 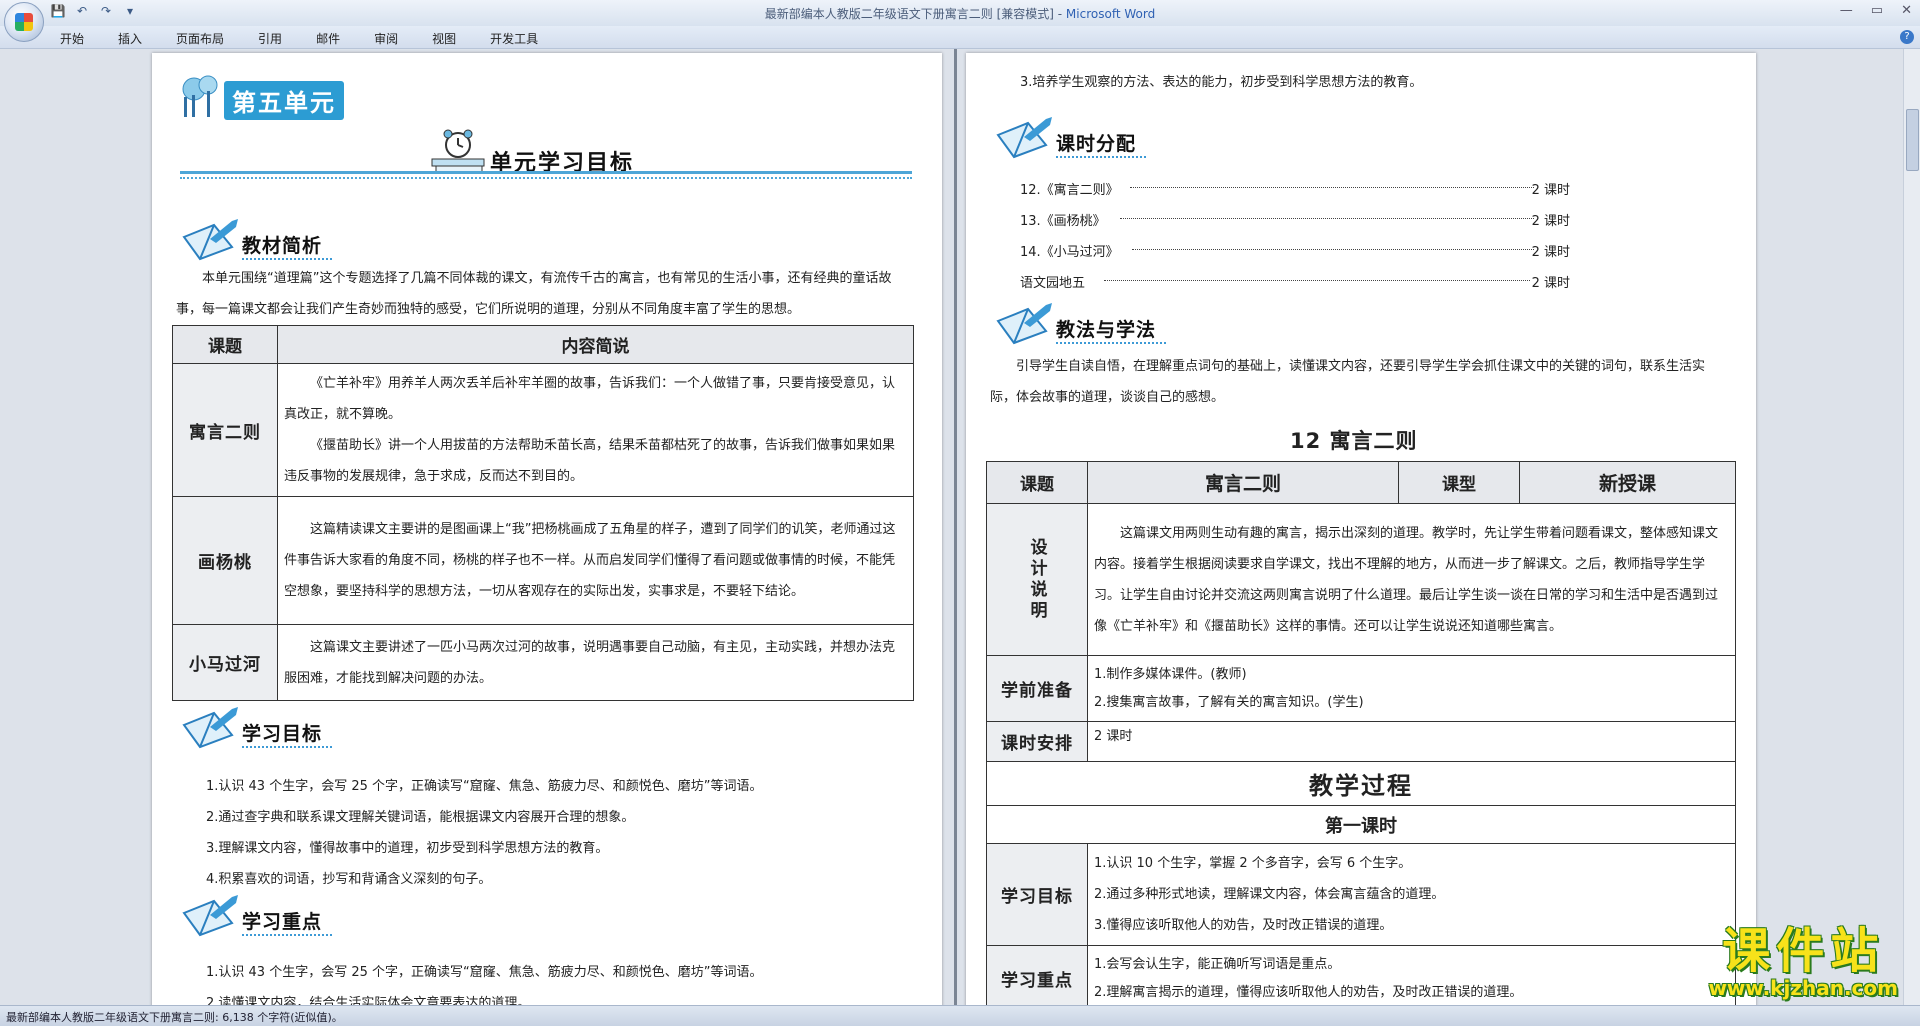 I want to click on app-name: Microsoft Word, so click(x=1110, y=14).